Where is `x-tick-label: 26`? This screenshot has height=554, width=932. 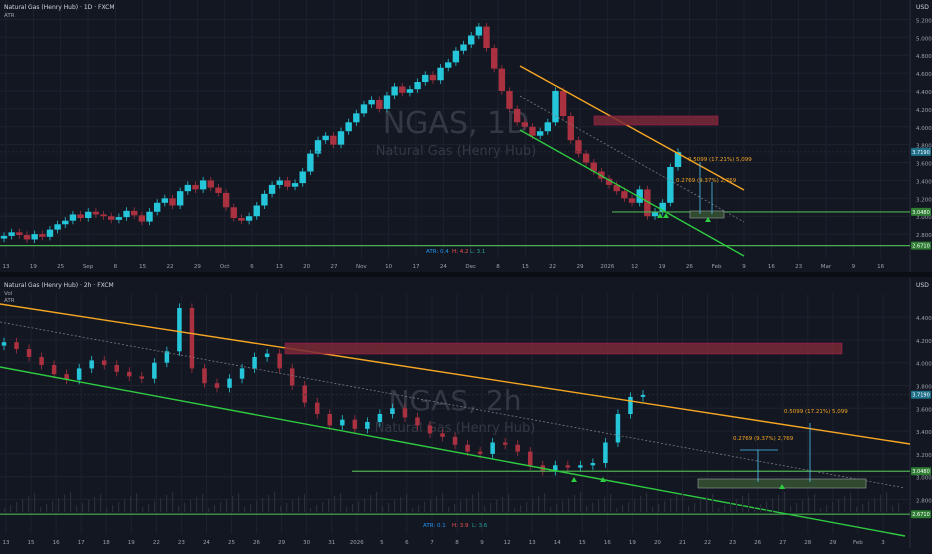 x-tick-label: 26 is located at coordinates (757, 543).